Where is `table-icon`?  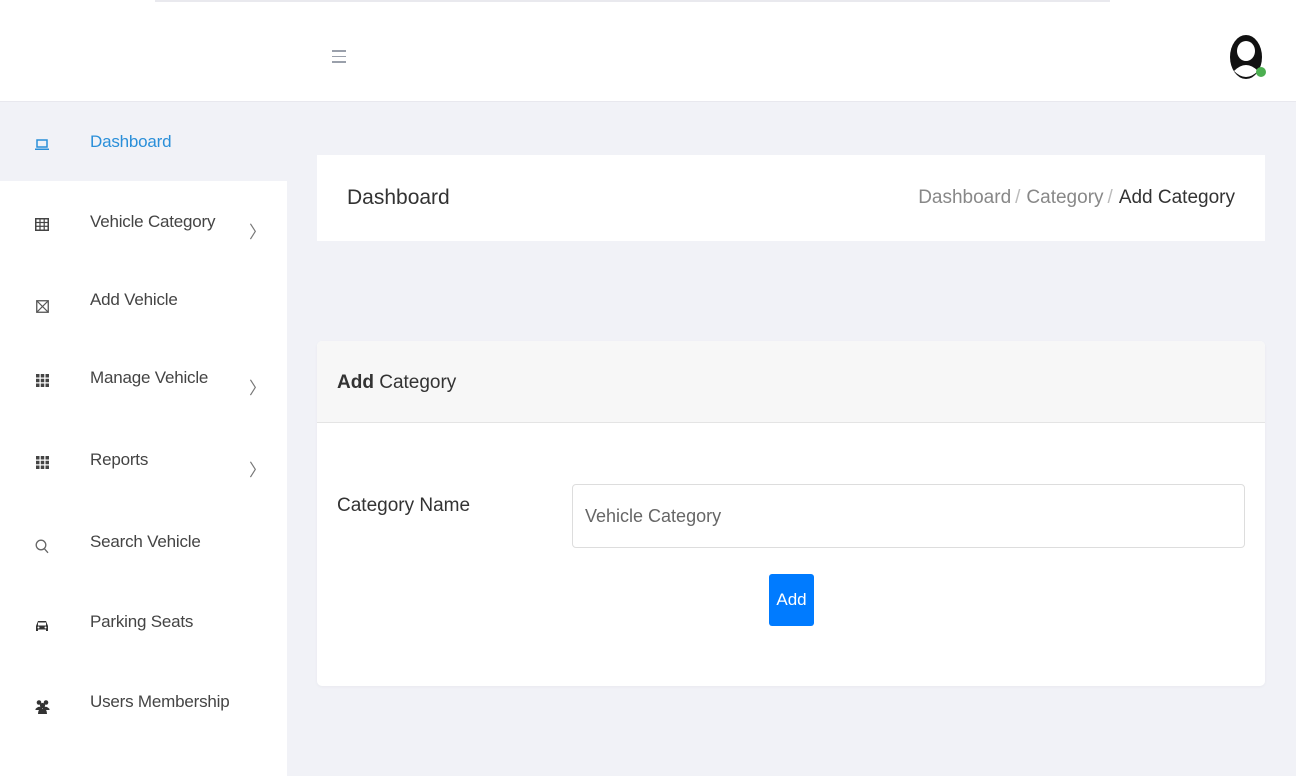
table-icon is located at coordinates (42, 224).